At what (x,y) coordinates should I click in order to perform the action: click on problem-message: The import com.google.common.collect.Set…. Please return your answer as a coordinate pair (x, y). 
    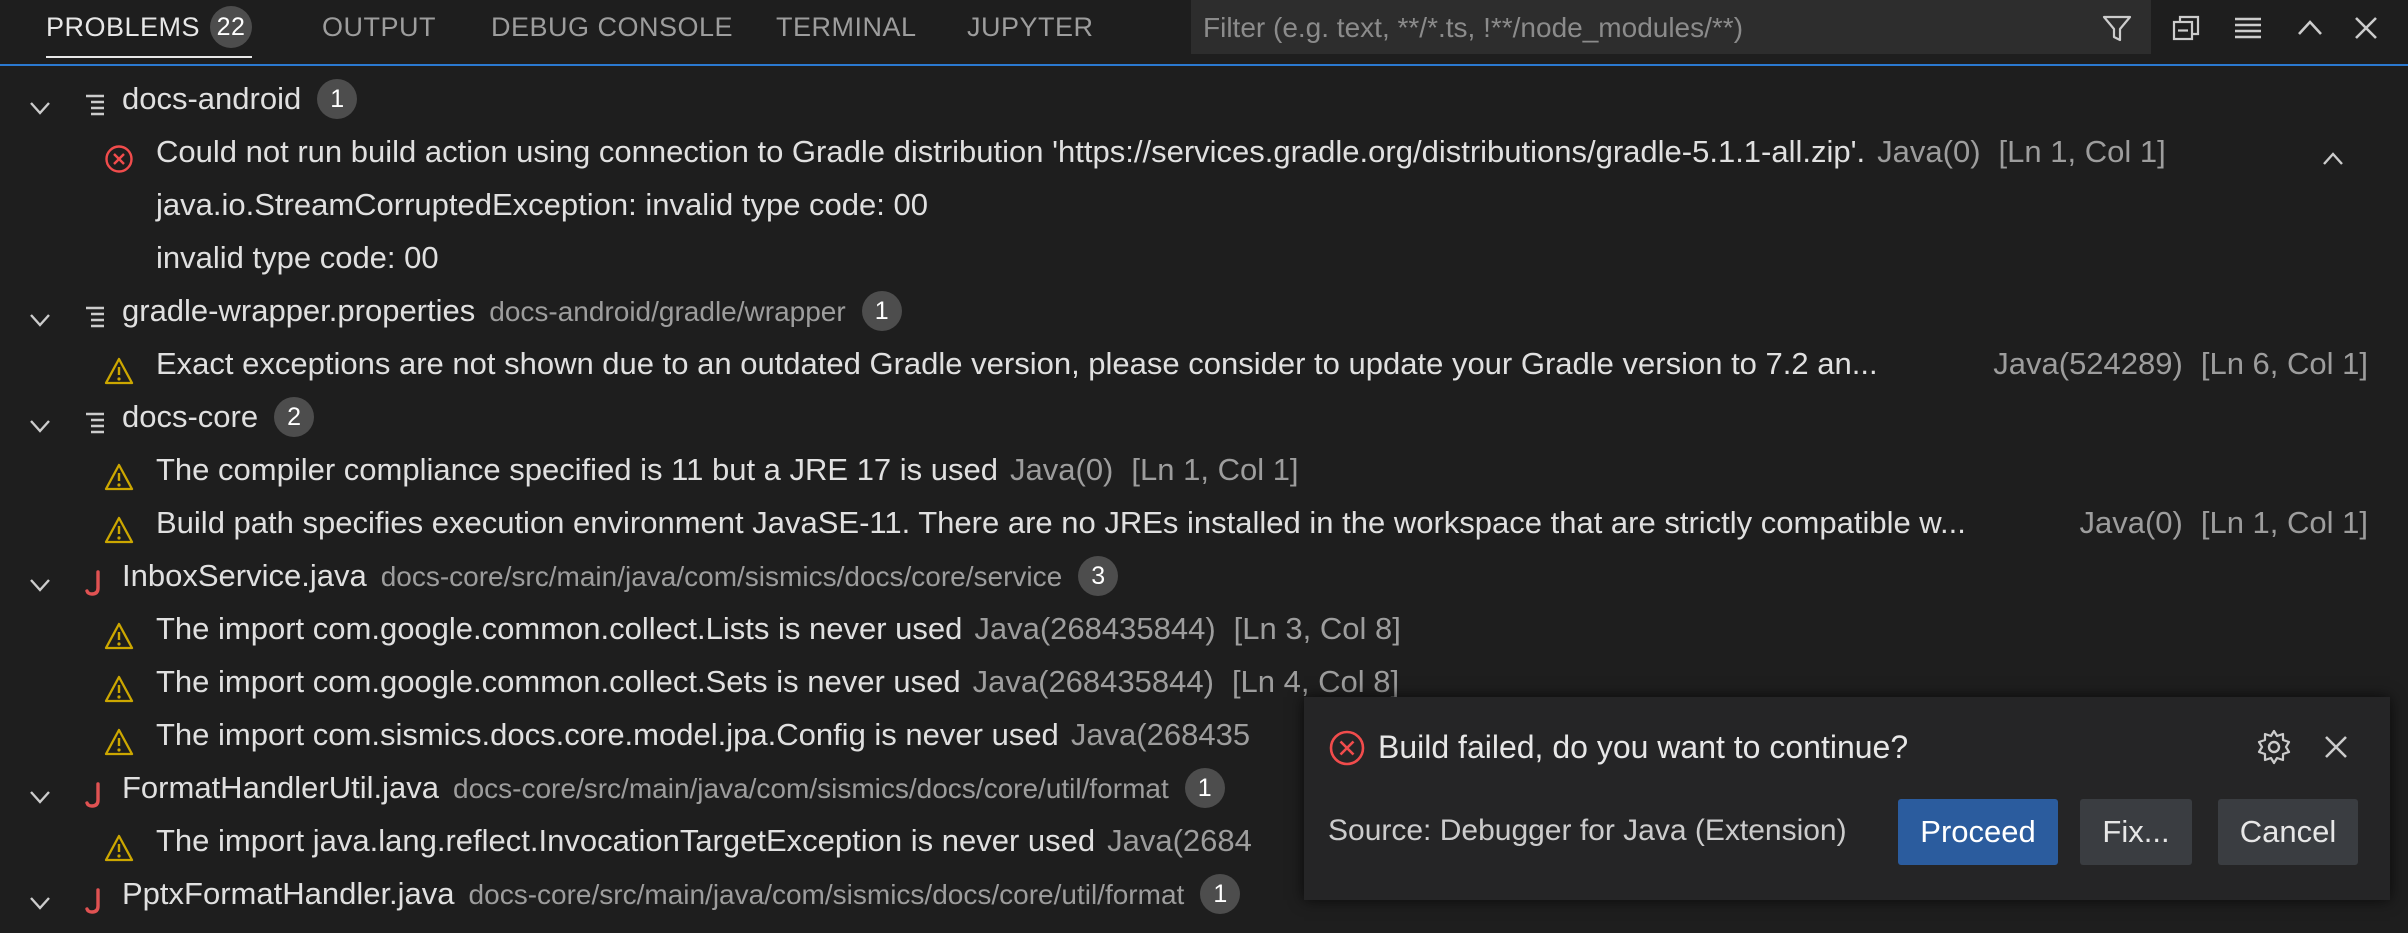
    Looking at the image, I should click on (558, 681).